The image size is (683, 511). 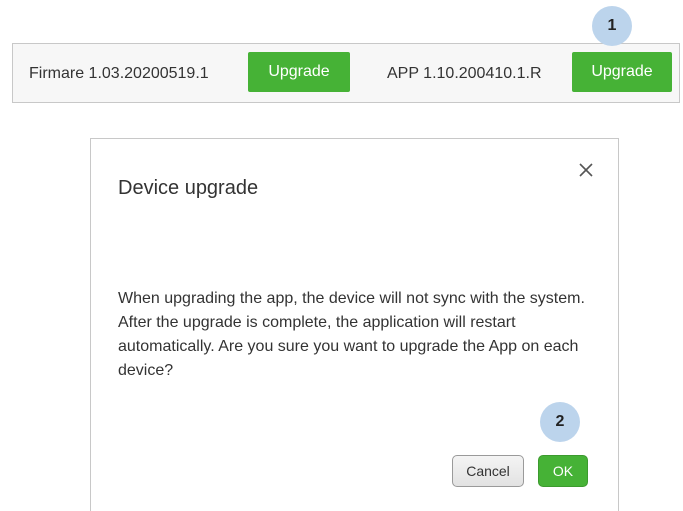 I want to click on ok-button: OK, so click(x=563, y=471).